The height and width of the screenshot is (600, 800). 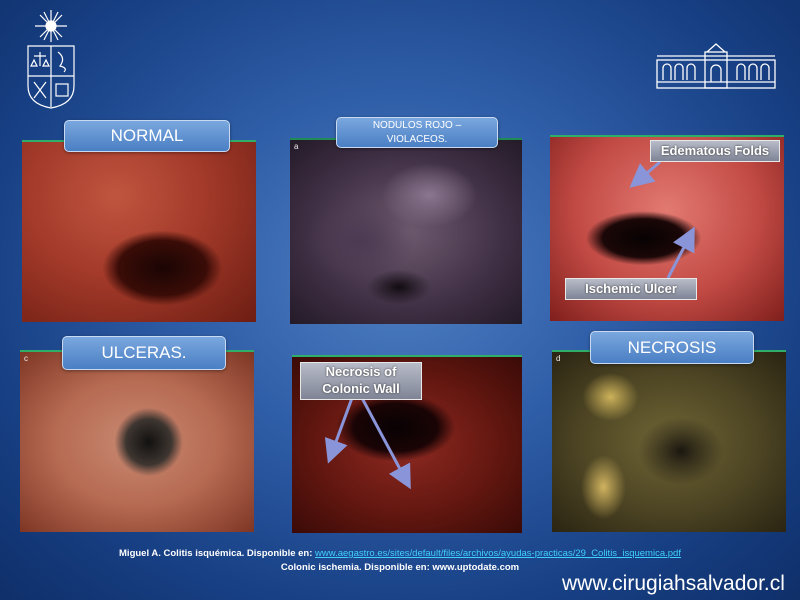 I want to click on label-ulceras: ULCERAS., so click(x=144, y=353).